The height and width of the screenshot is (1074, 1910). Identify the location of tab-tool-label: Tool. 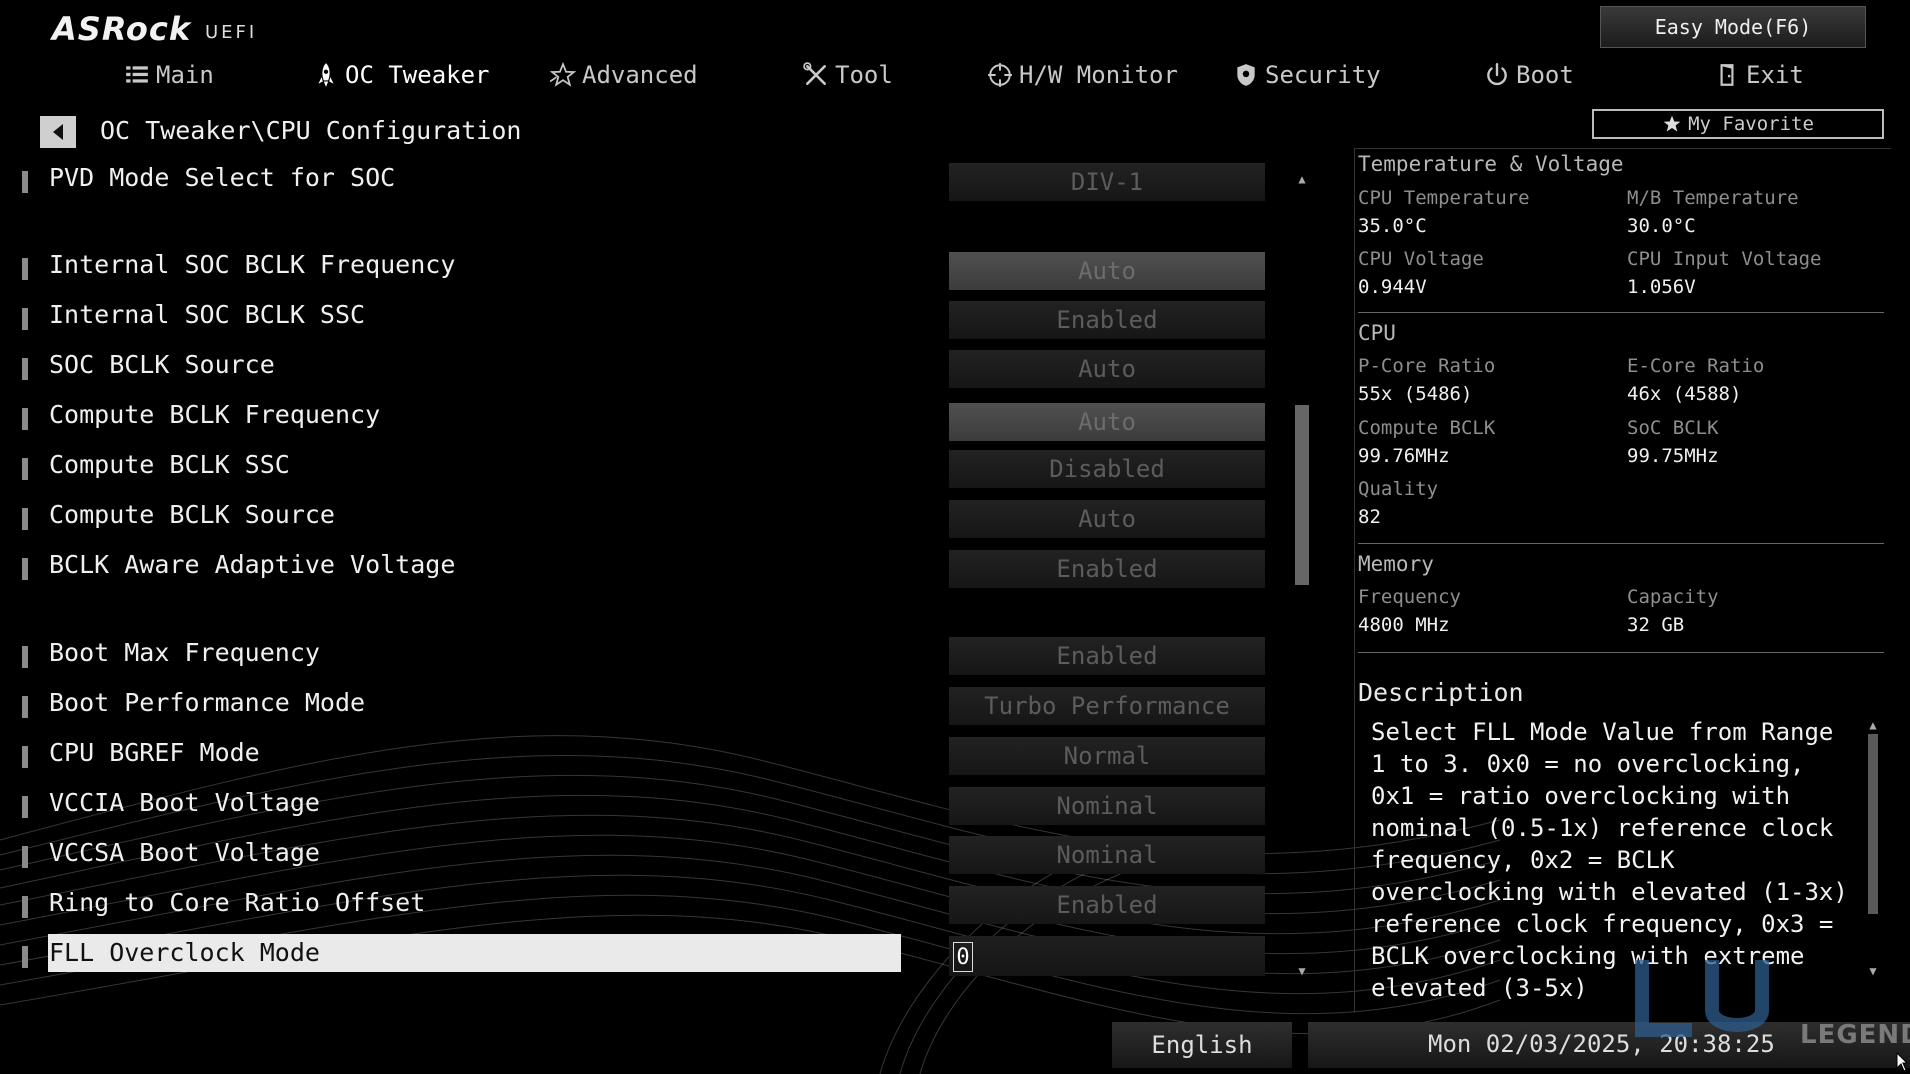
(864, 75).